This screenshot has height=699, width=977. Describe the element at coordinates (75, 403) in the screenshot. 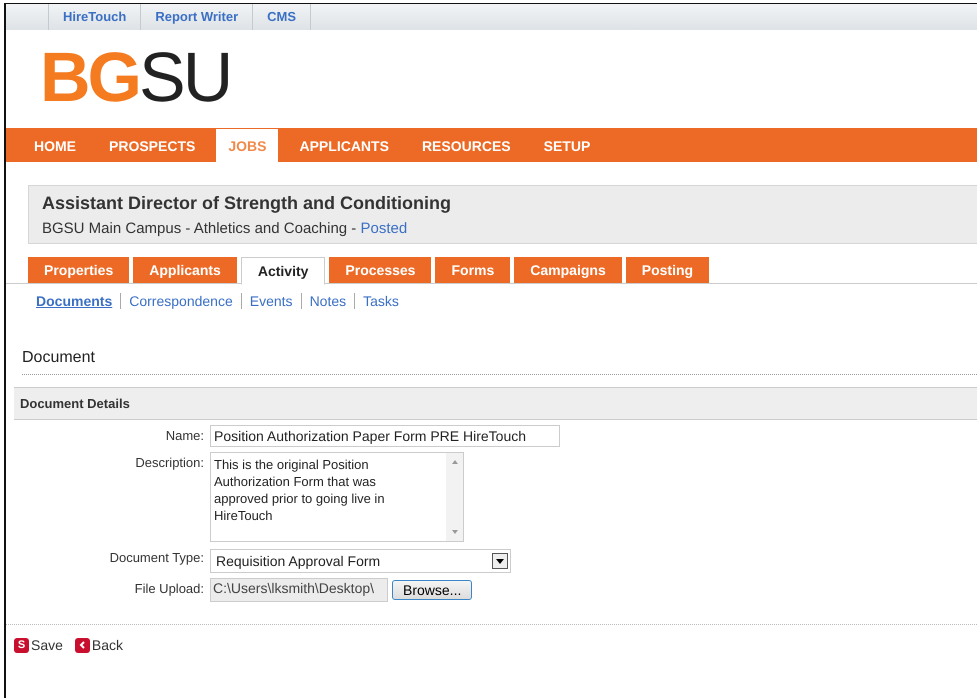

I see `section-title: Document Details` at that location.